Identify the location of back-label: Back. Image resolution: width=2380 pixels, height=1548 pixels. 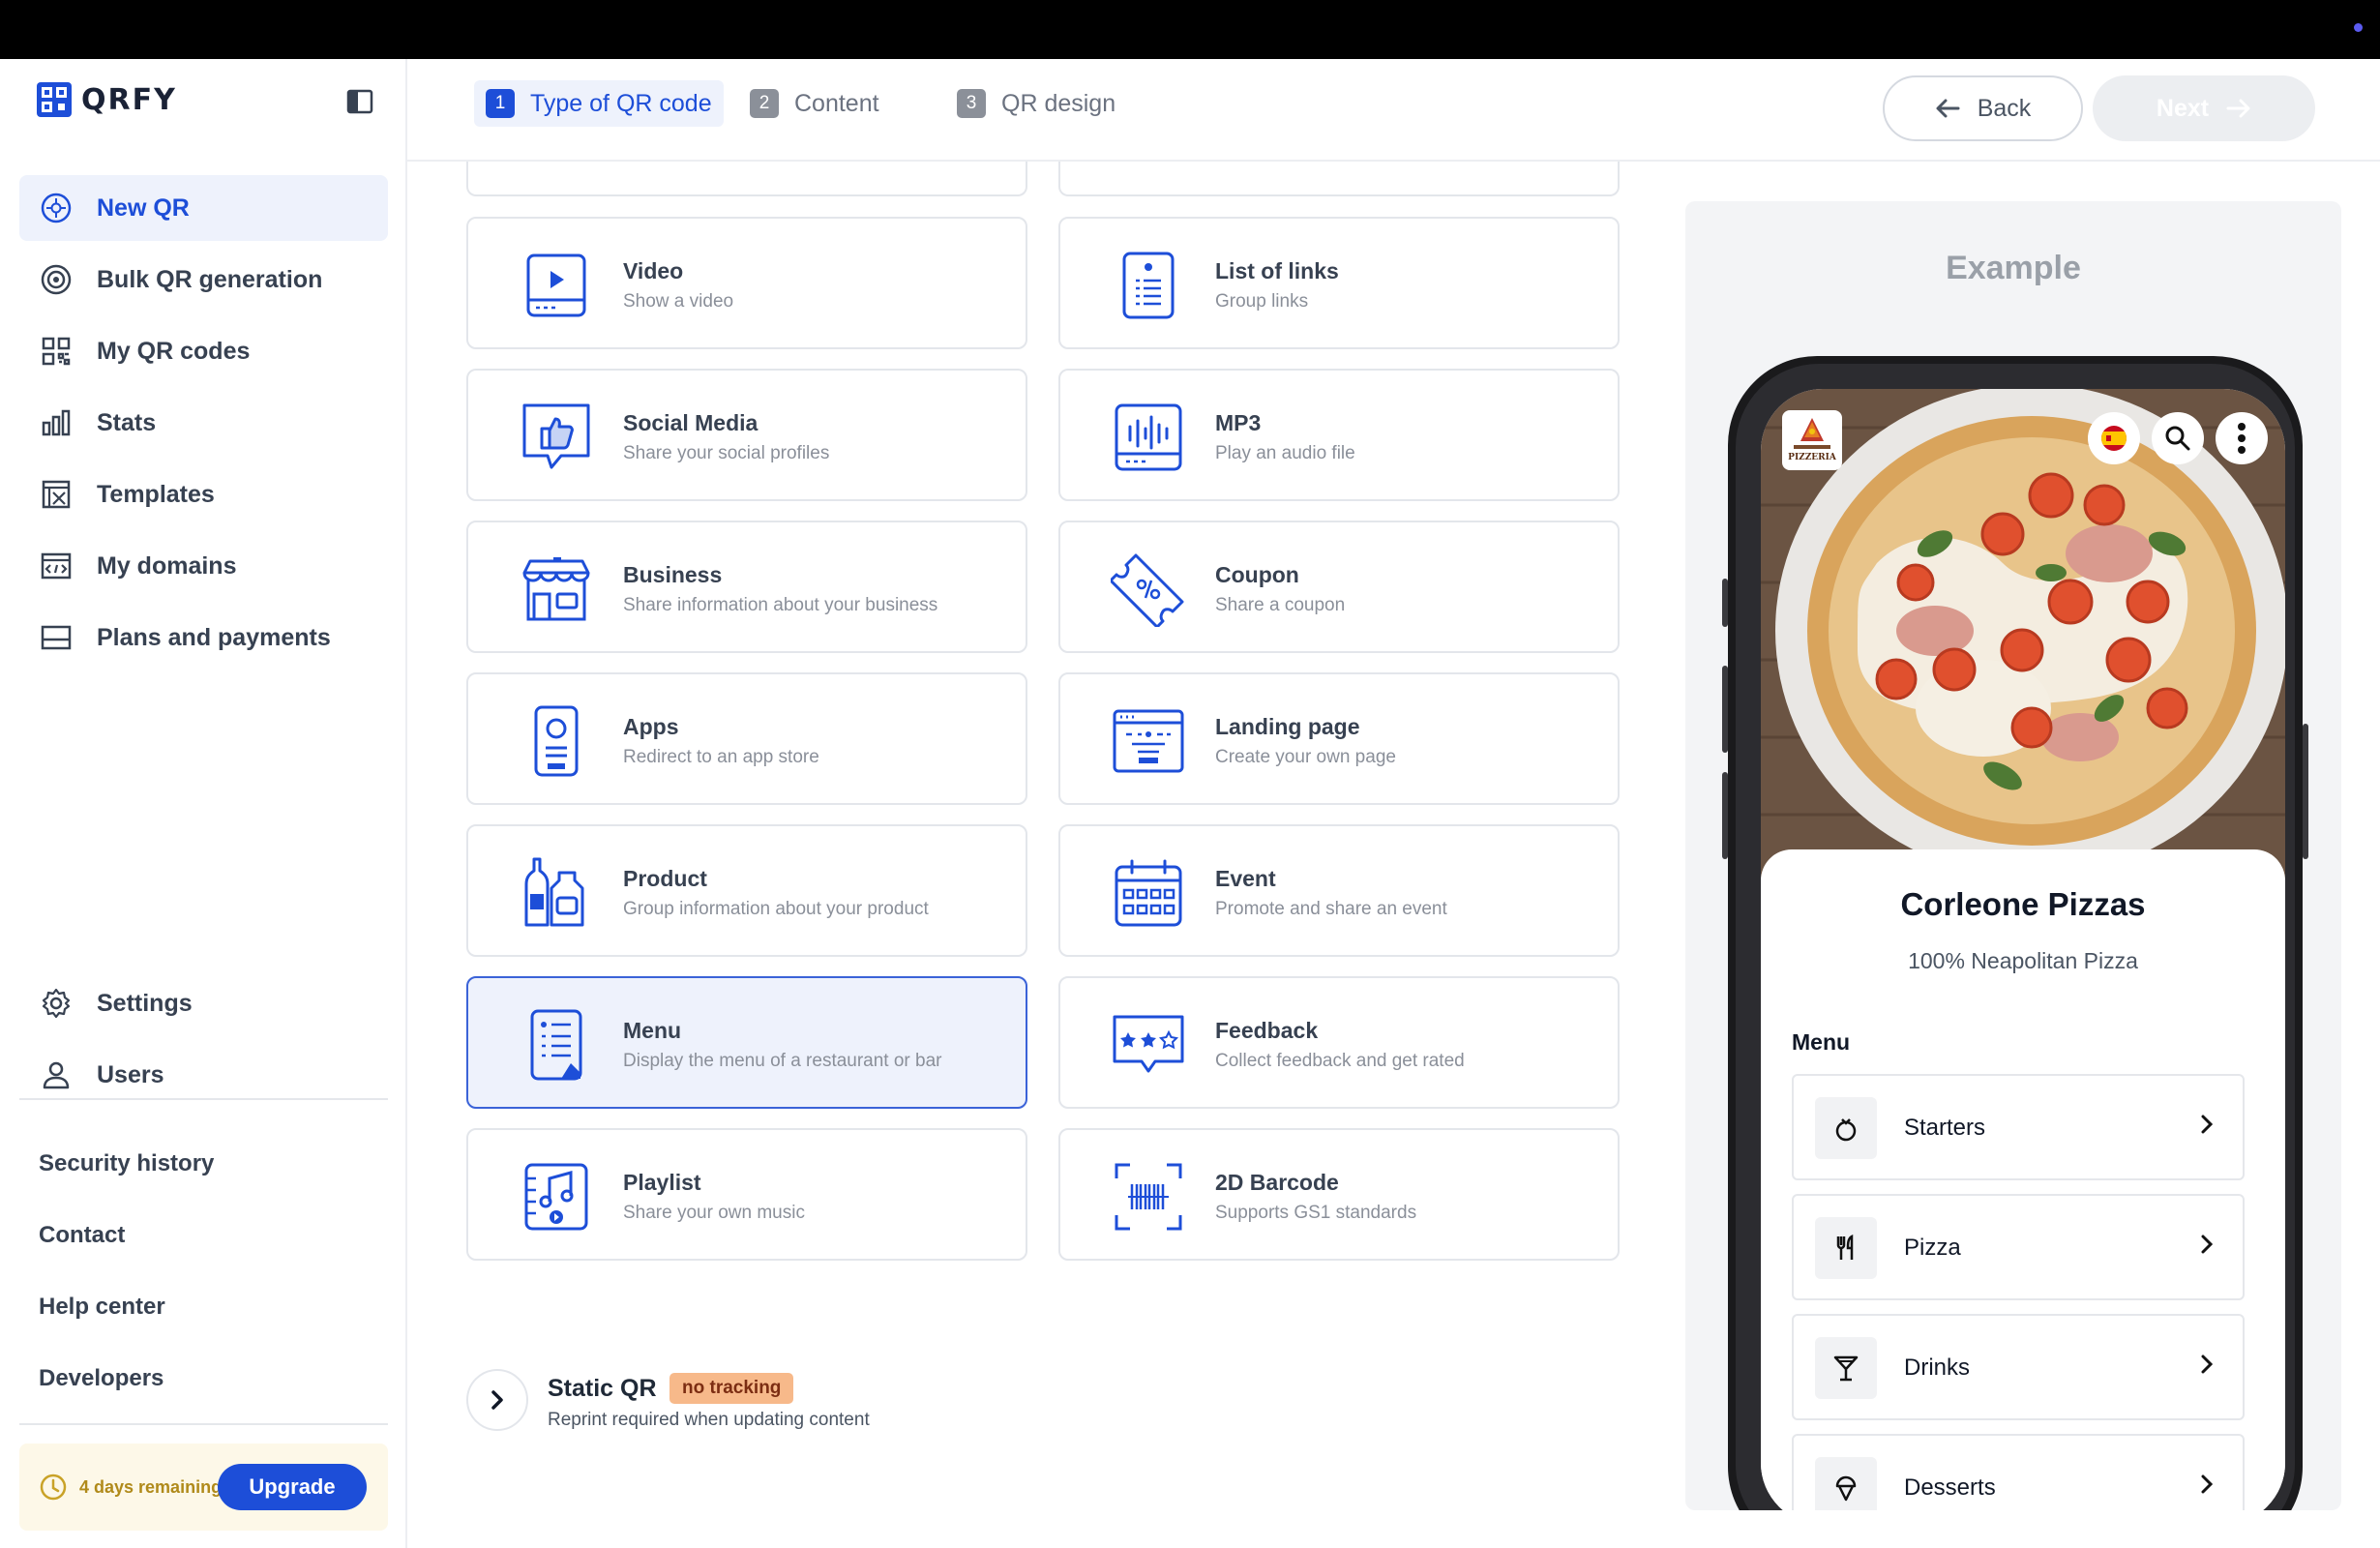
(2004, 108).